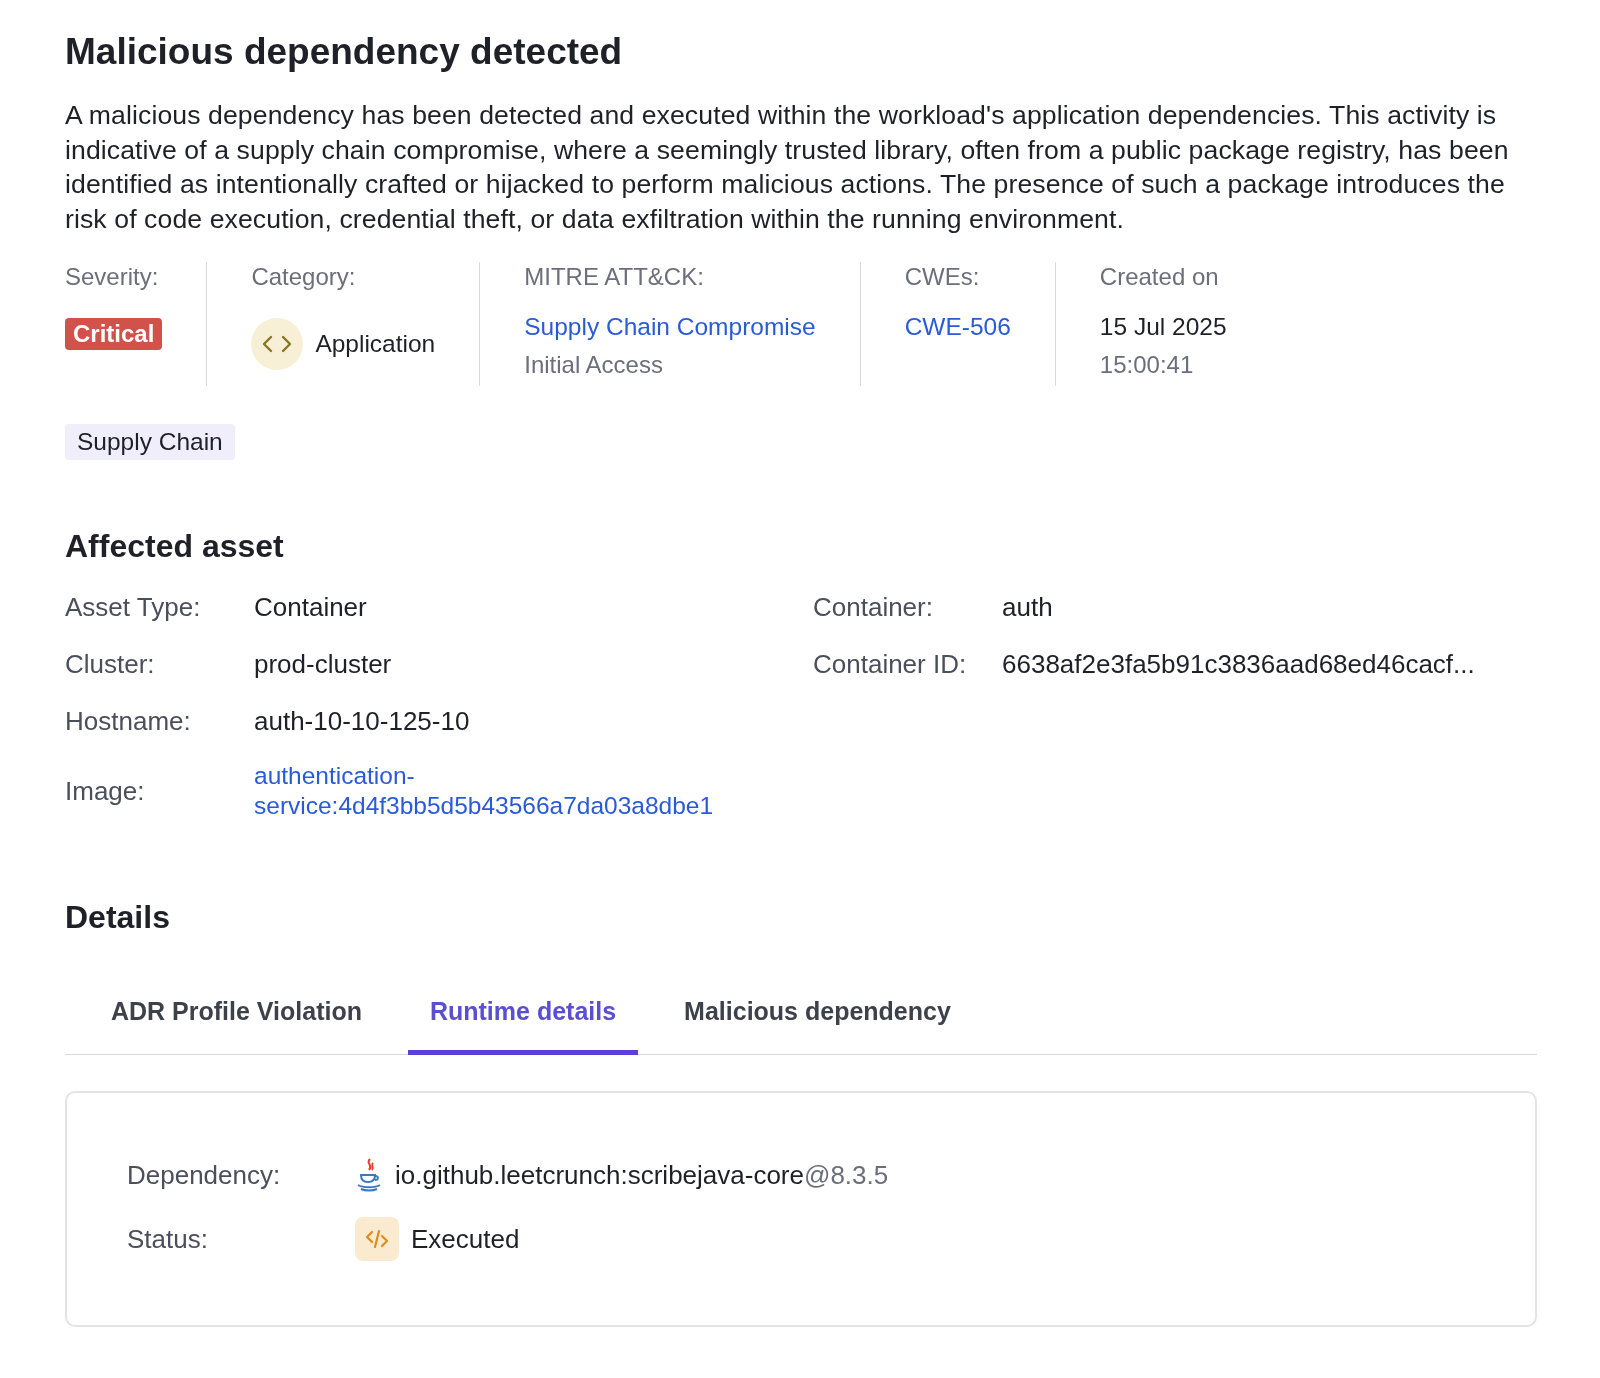 This screenshot has width=1600, height=1378. What do you see at coordinates (594, 365) in the screenshot?
I see `tactic-text: Initial Access` at bounding box center [594, 365].